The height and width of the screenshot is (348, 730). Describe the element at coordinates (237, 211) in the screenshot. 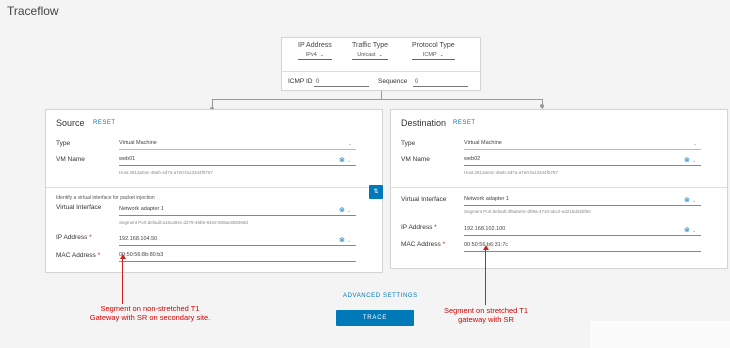

I see `source-vif-select: Network adapter 1` at that location.